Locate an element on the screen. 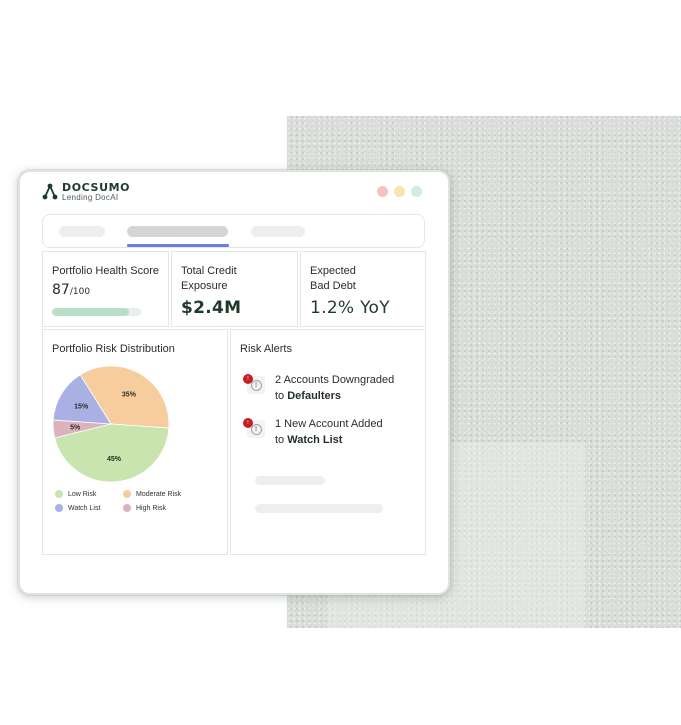 The image size is (681, 725). health-score: 87/100 is located at coordinates (71, 290).